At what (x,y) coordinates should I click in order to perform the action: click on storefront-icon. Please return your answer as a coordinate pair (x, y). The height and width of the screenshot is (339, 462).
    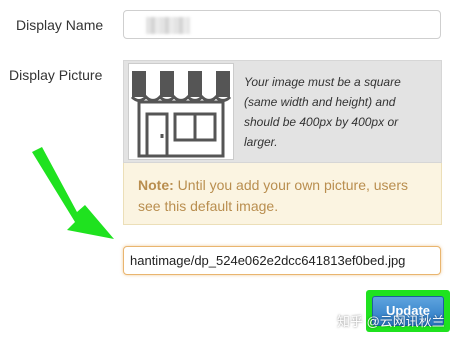
    Looking at the image, I should click on (181, 114).